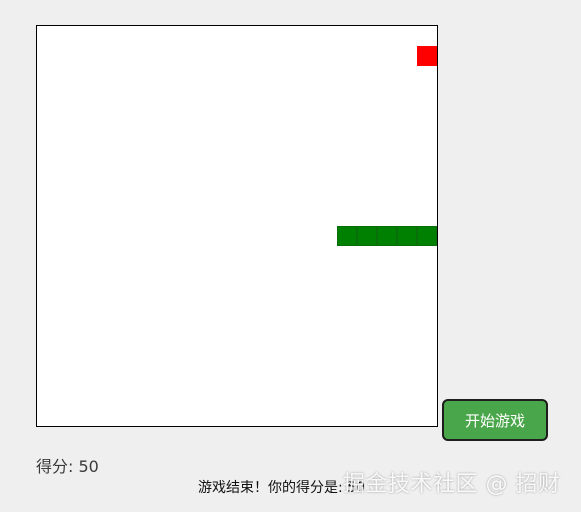 The image size is (581, 512). I want to click on food-item, so click(427, 56).